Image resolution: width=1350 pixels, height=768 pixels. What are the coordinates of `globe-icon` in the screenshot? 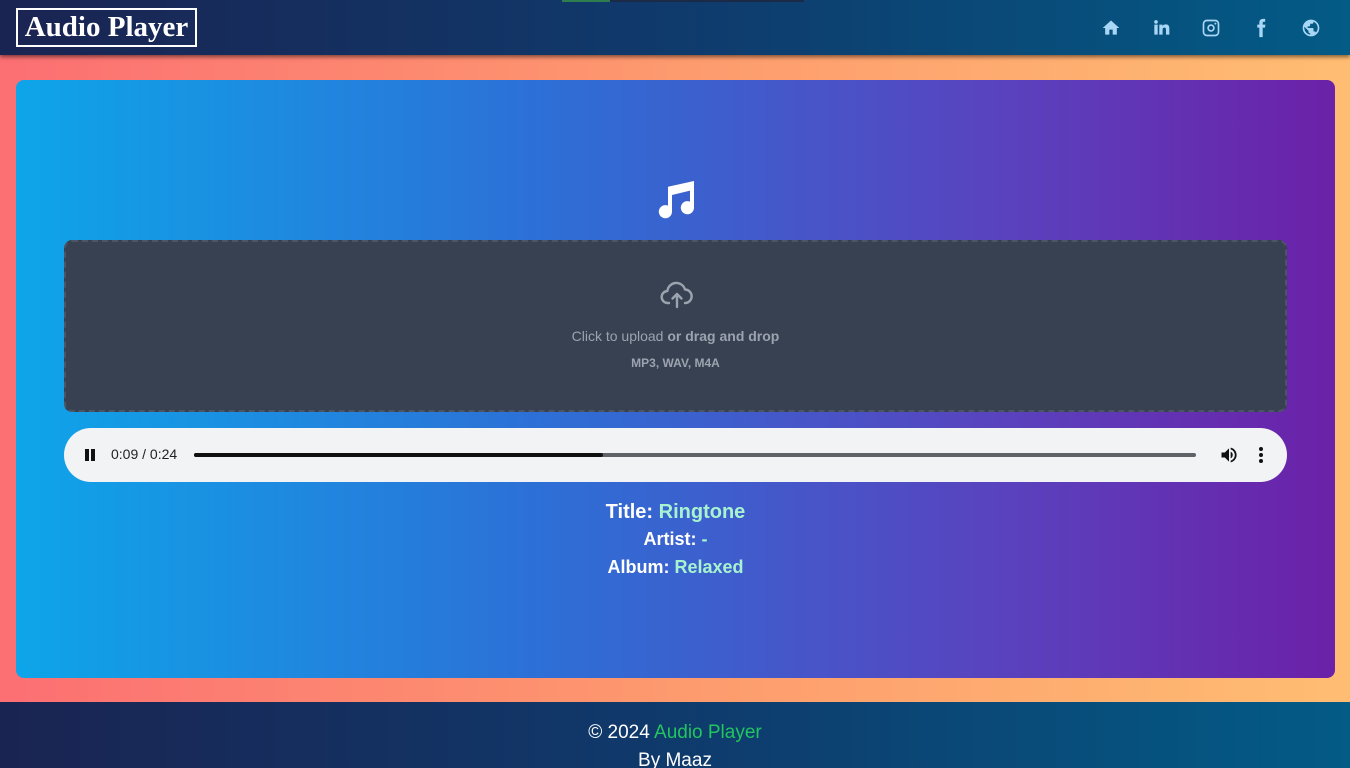 It's located at (1311, 28).